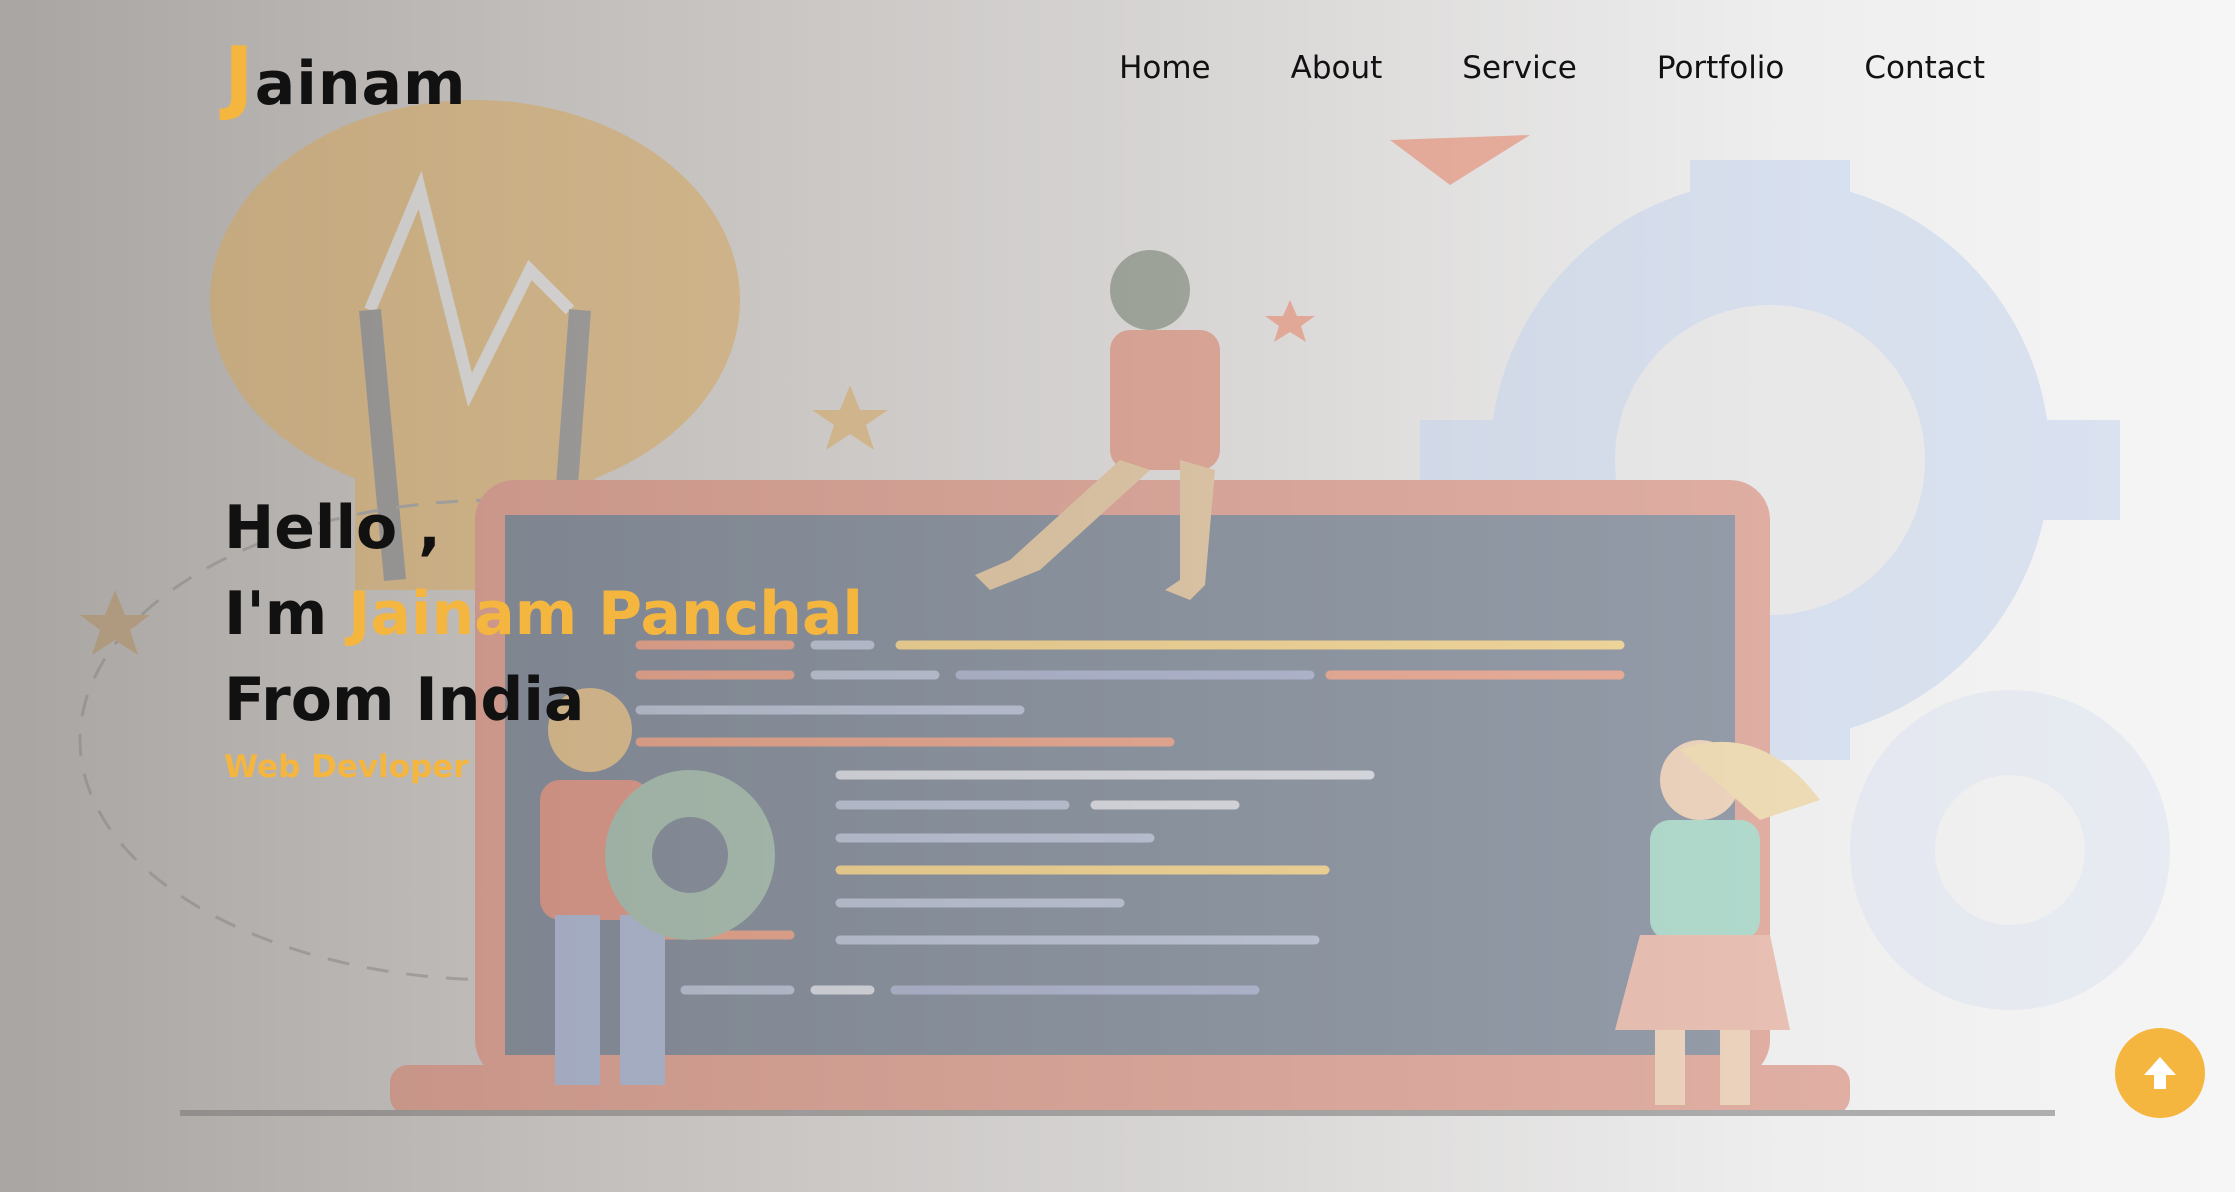  Describe the element at coordinates (1519, 68) in the screenshot. I see `nav-service: Service` at that location.